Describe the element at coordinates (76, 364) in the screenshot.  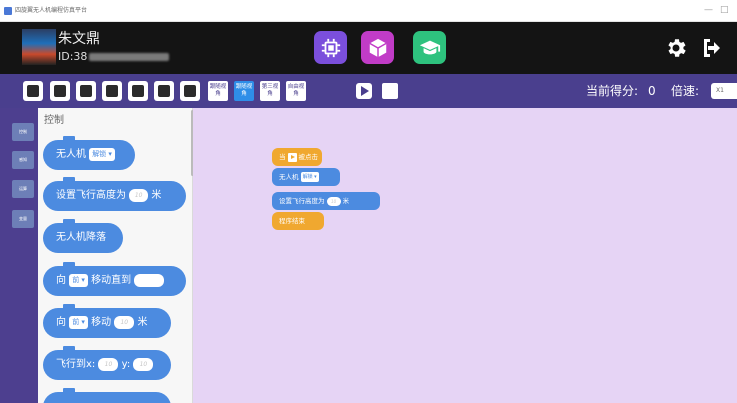
I see `block-text: 飞行到x:` at that location.